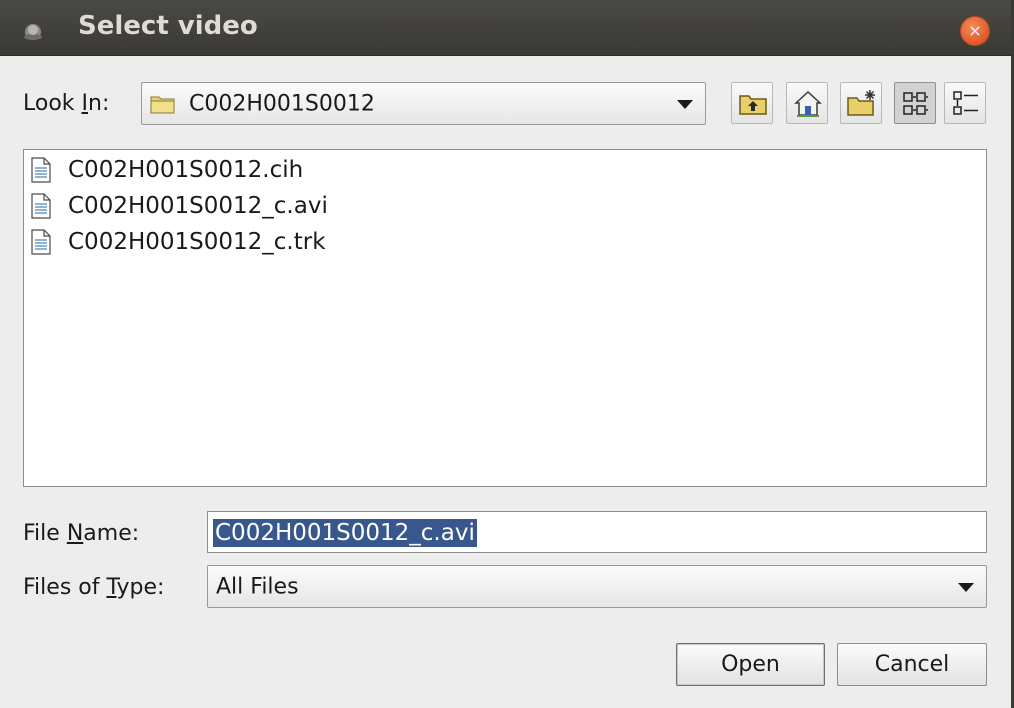  I want to click on file-name-label: File Name:, so click(81, 533).